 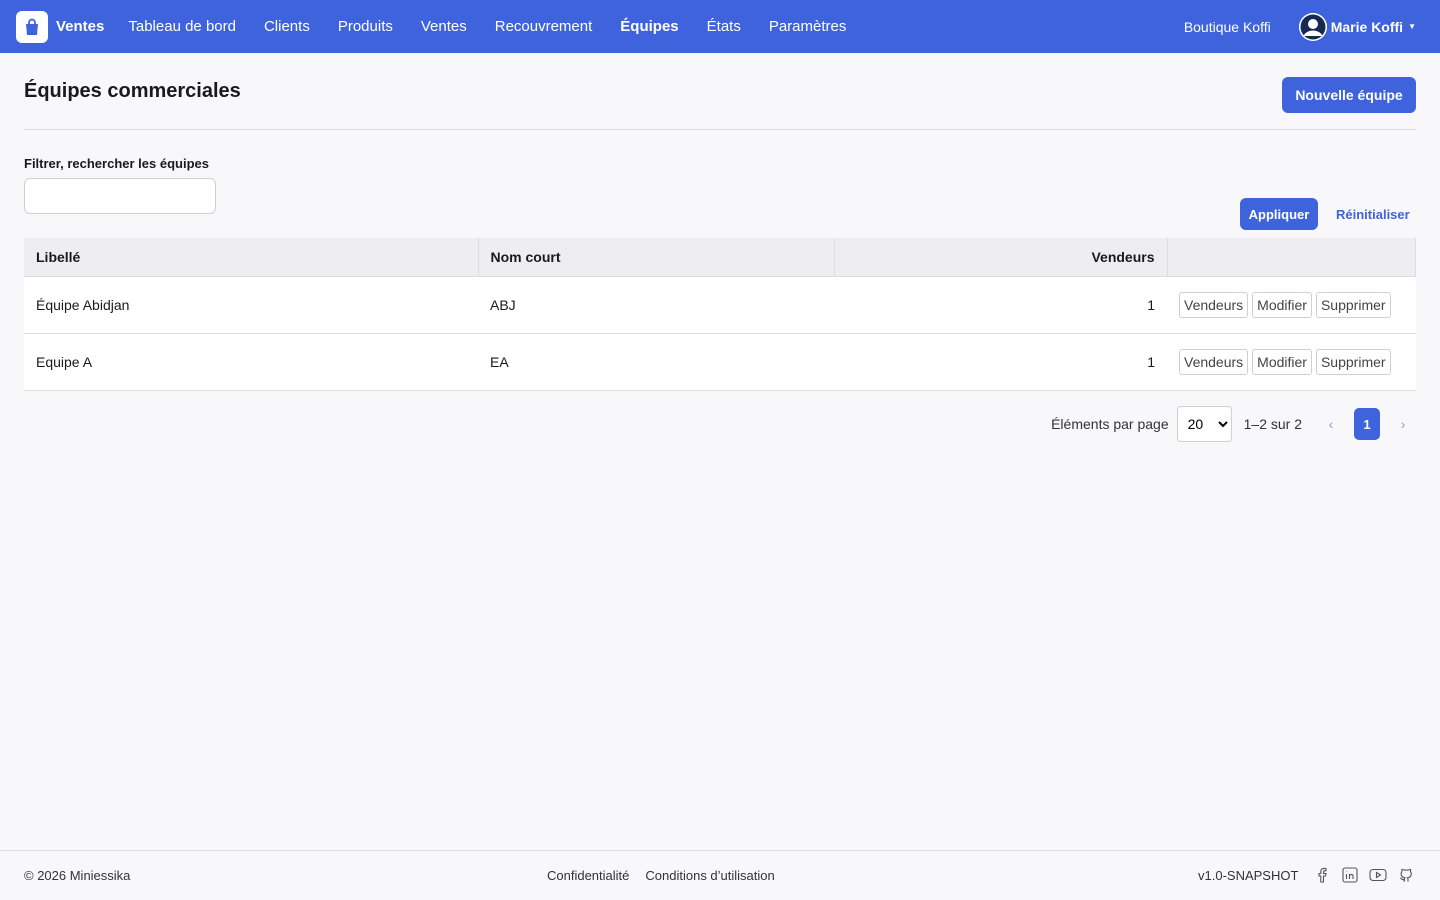 I want to click on column-header-sellers: Vendeurs, so click(x=1001, y=257).